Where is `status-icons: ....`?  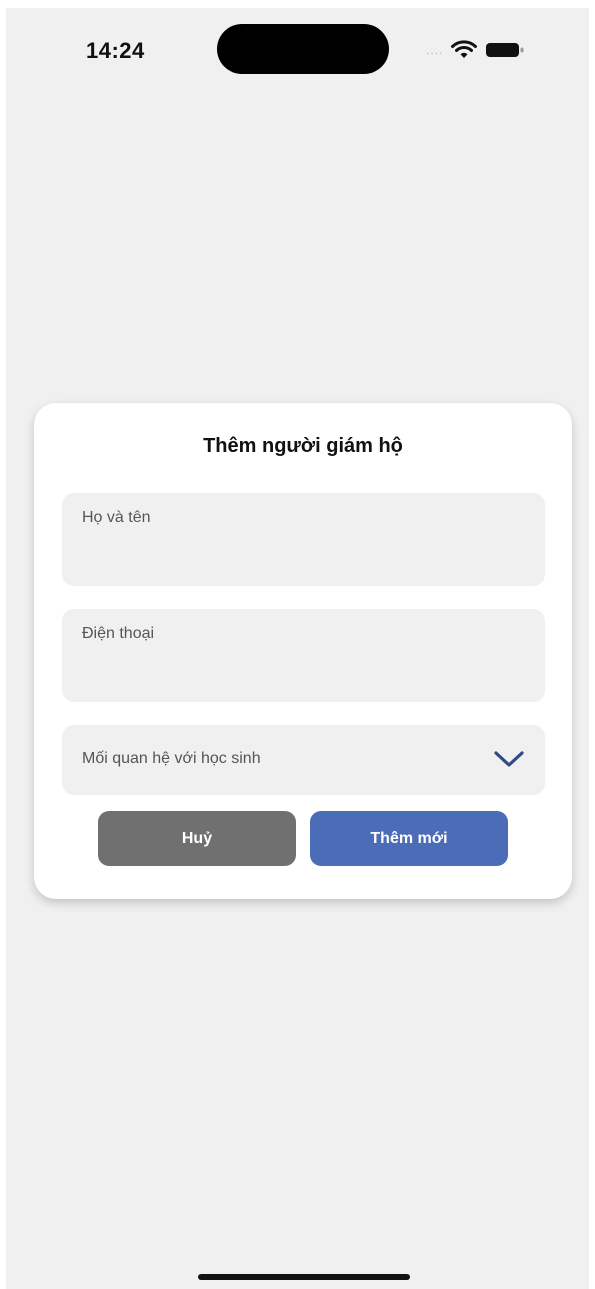 status-icons: .... is located at coordinates (475, 50).